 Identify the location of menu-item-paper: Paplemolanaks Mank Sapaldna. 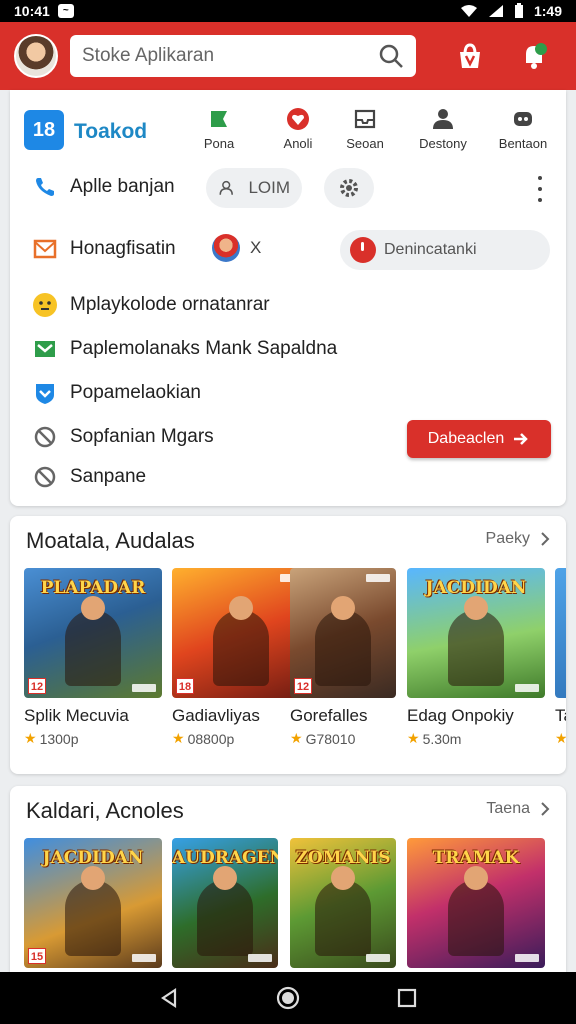
(184, 349).